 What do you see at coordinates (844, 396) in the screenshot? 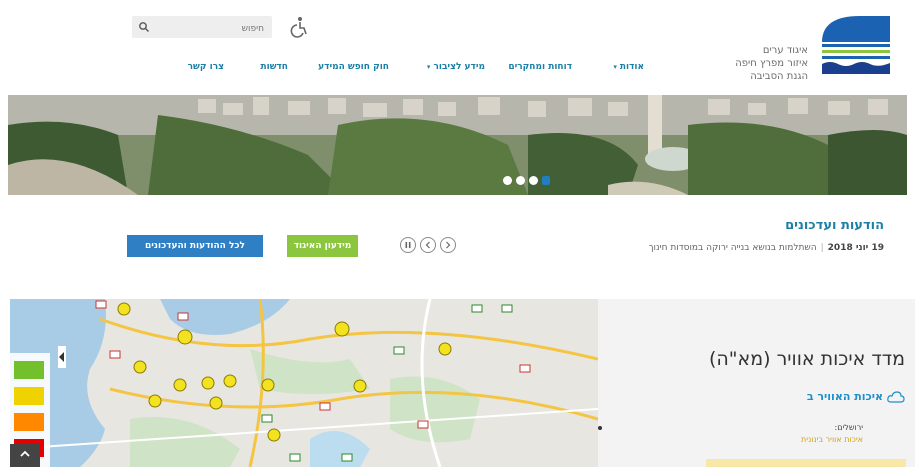
I see `aqi-subtitle: איכות האוויר ב` at bounding box center [844, 396].